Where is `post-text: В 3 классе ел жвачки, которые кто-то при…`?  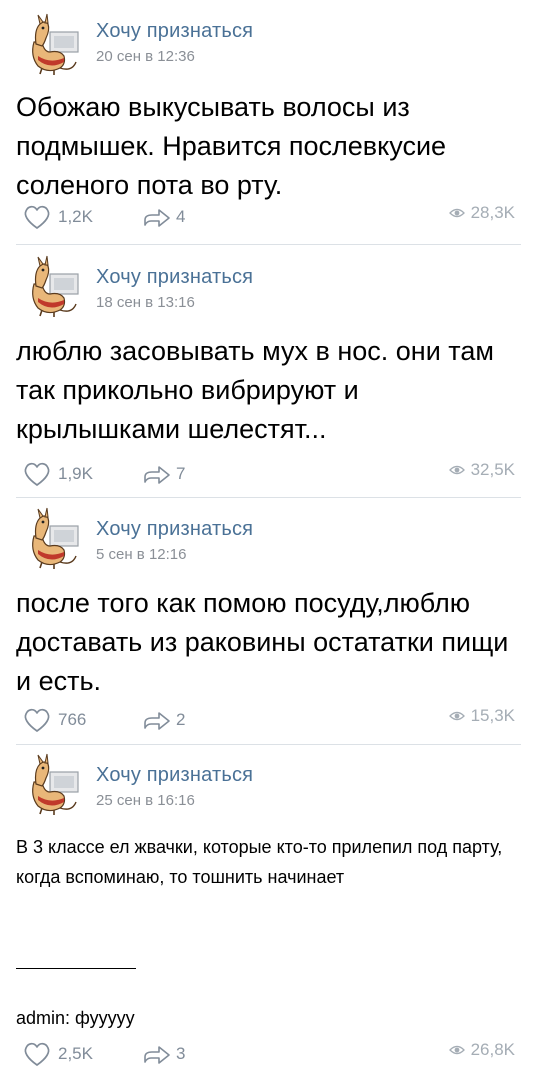 post-text: В 3 классе ел жвачки, которые кто-то при… is located at coordinates (259, 862).